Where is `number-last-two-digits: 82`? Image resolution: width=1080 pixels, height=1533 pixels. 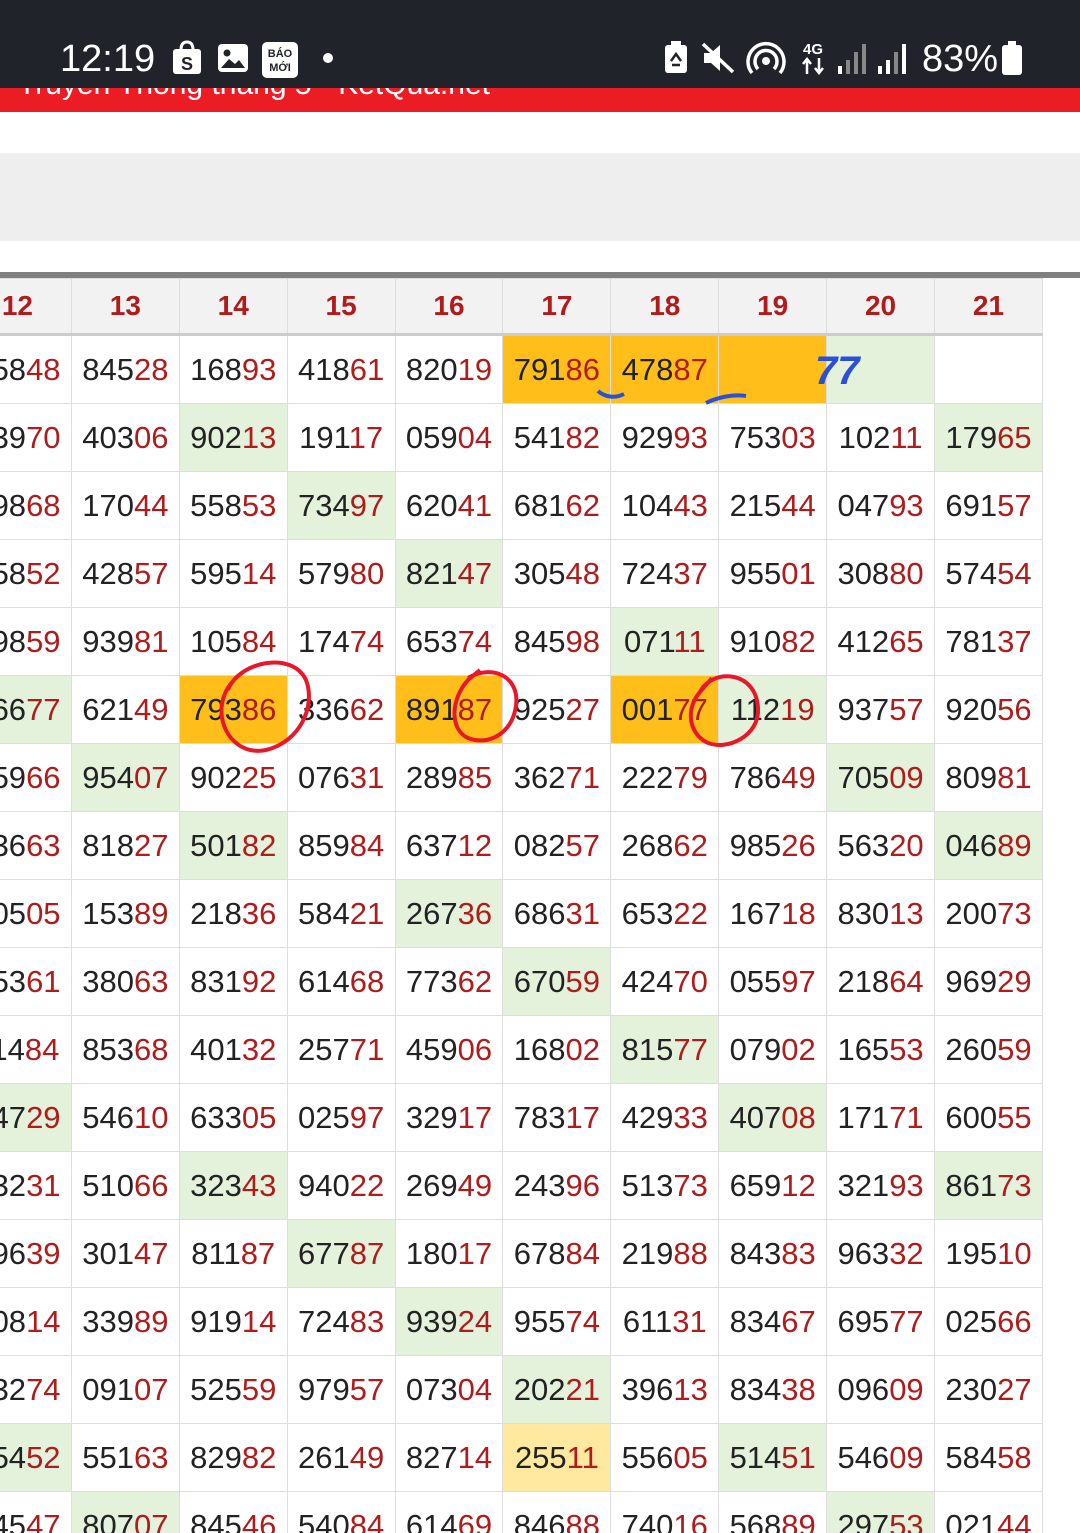 number-last-two-digits: 82 is located at coordinates (582, 437).